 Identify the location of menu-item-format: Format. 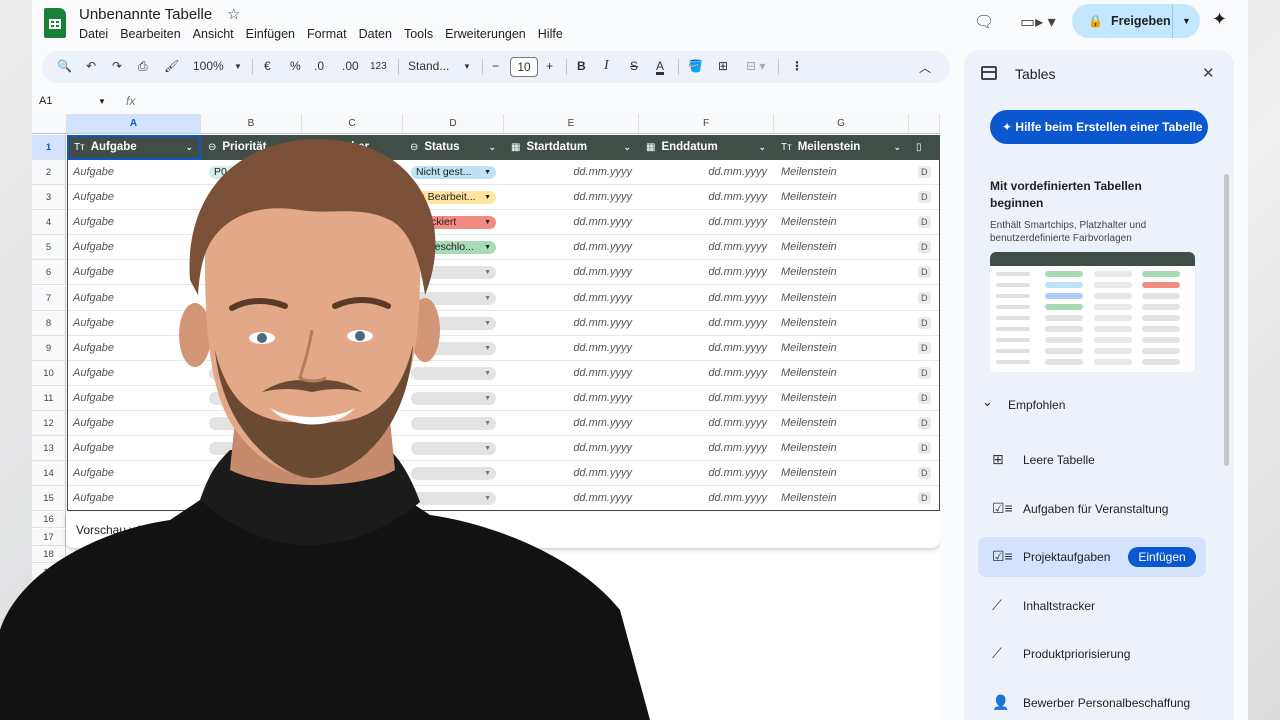
(327, 34).